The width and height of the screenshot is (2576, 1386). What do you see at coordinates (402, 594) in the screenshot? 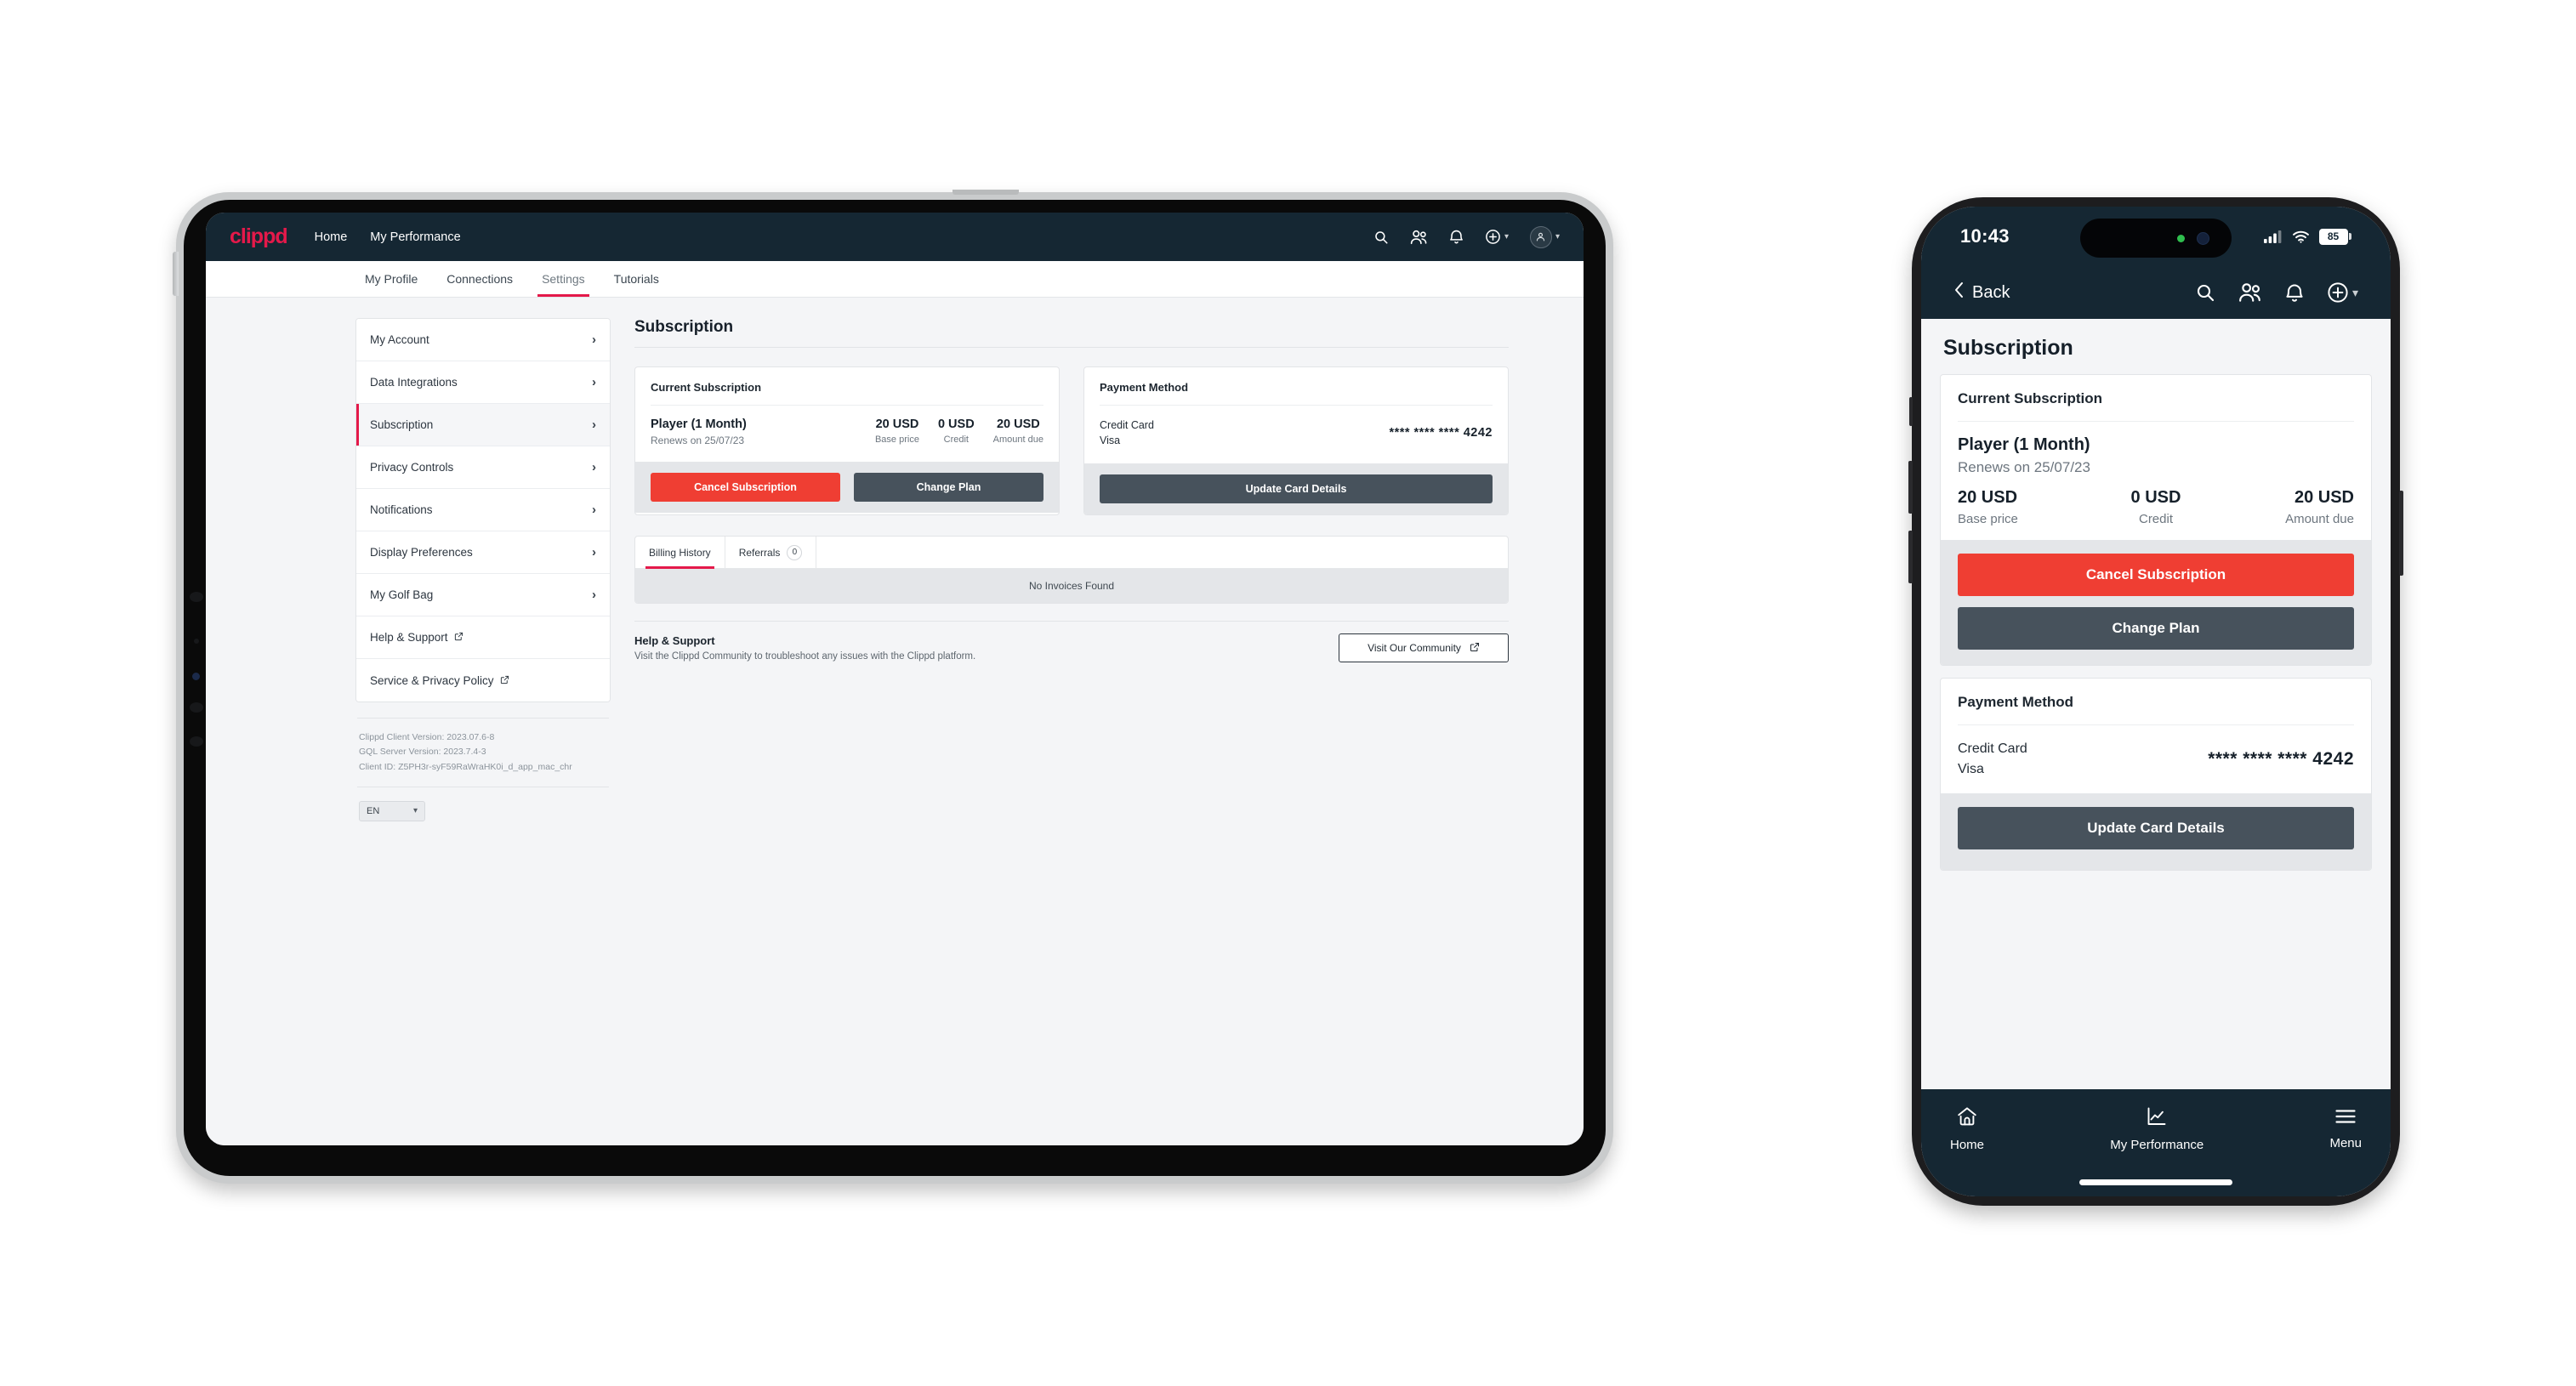
I see `sidebar-item-label: My Golf Bag` at bounding box center [402, 594].